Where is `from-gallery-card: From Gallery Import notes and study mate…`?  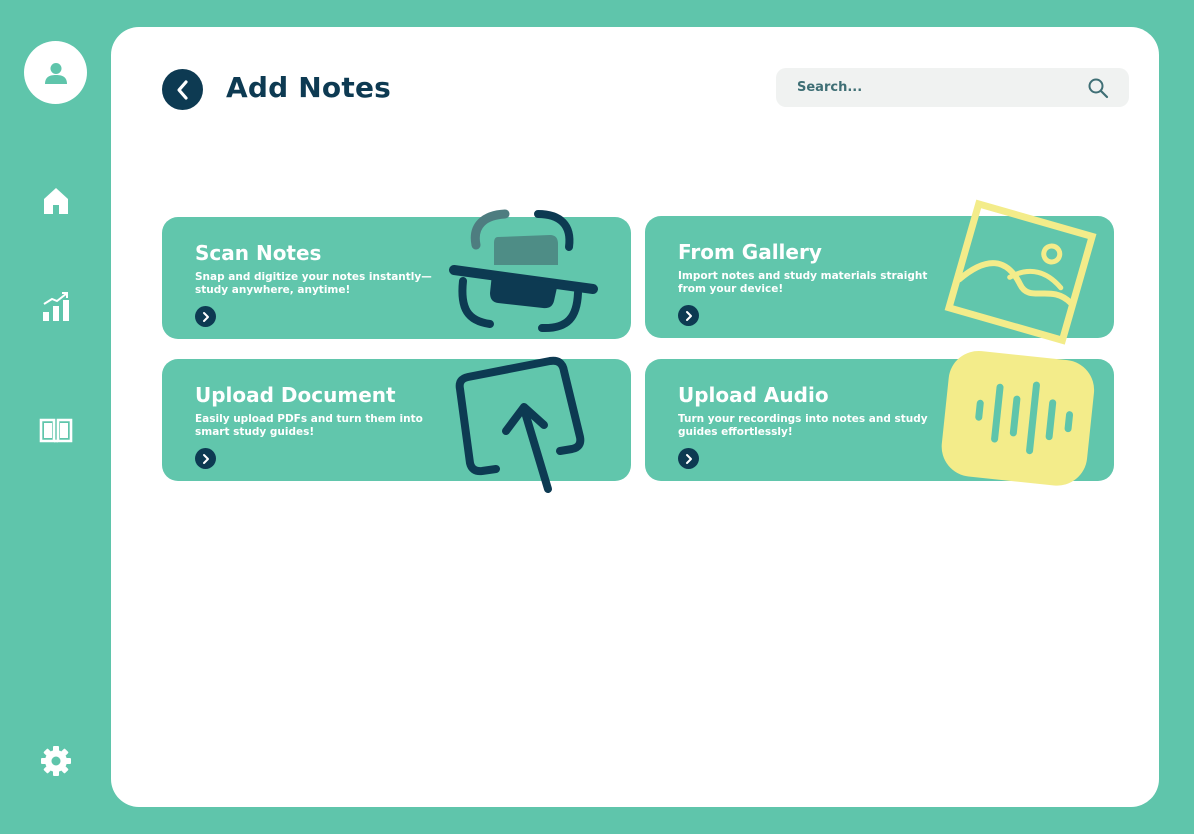
from-gallery-card: From Gallery Import notes and study mate… is located at coordinates (879, 272).